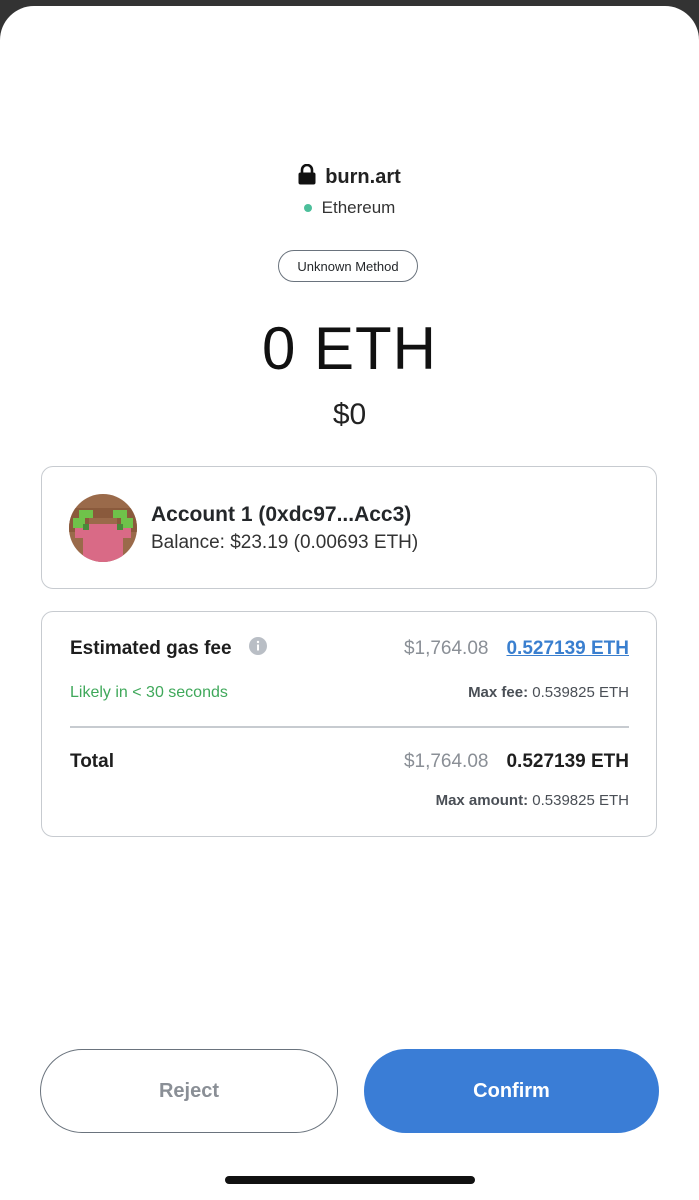 This screenshot has width=699, height=1200. Describe the element at coordinates (446, 761) in the screenshot. I see `total-fiat: $1,764.08` at that location.